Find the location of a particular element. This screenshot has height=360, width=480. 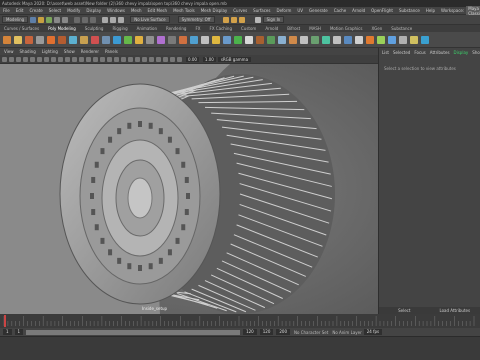

menu-deform: Deform is located at coordinates (283, 10).